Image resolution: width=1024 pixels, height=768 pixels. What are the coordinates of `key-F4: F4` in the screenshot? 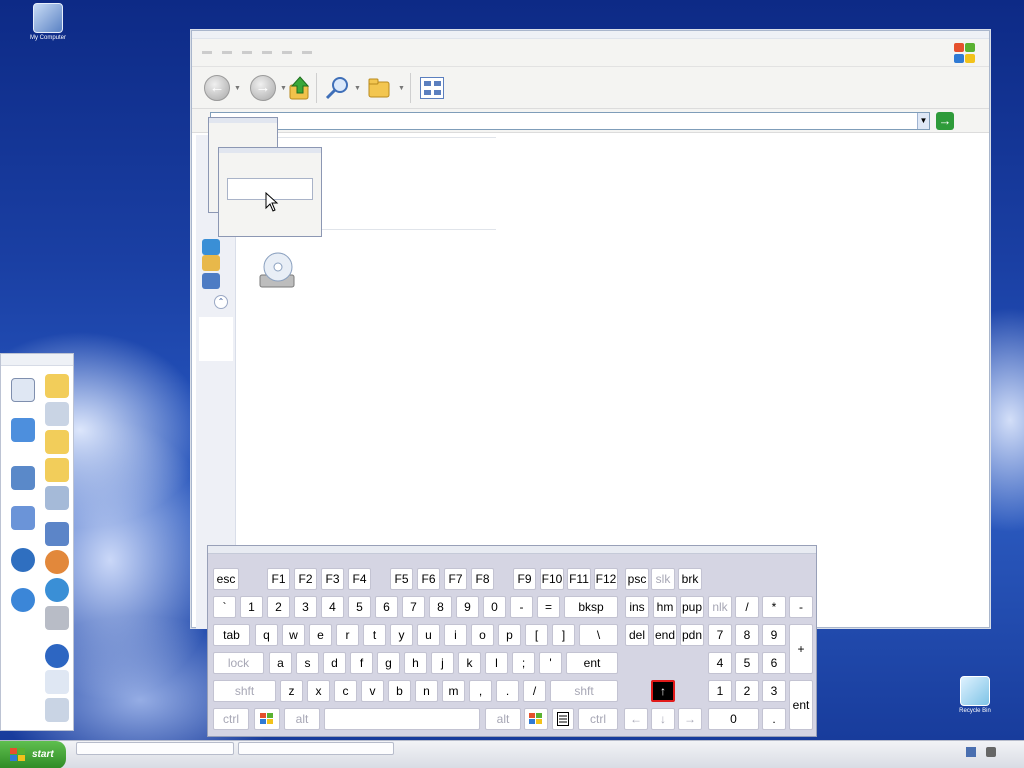 It's located at (359, 579).